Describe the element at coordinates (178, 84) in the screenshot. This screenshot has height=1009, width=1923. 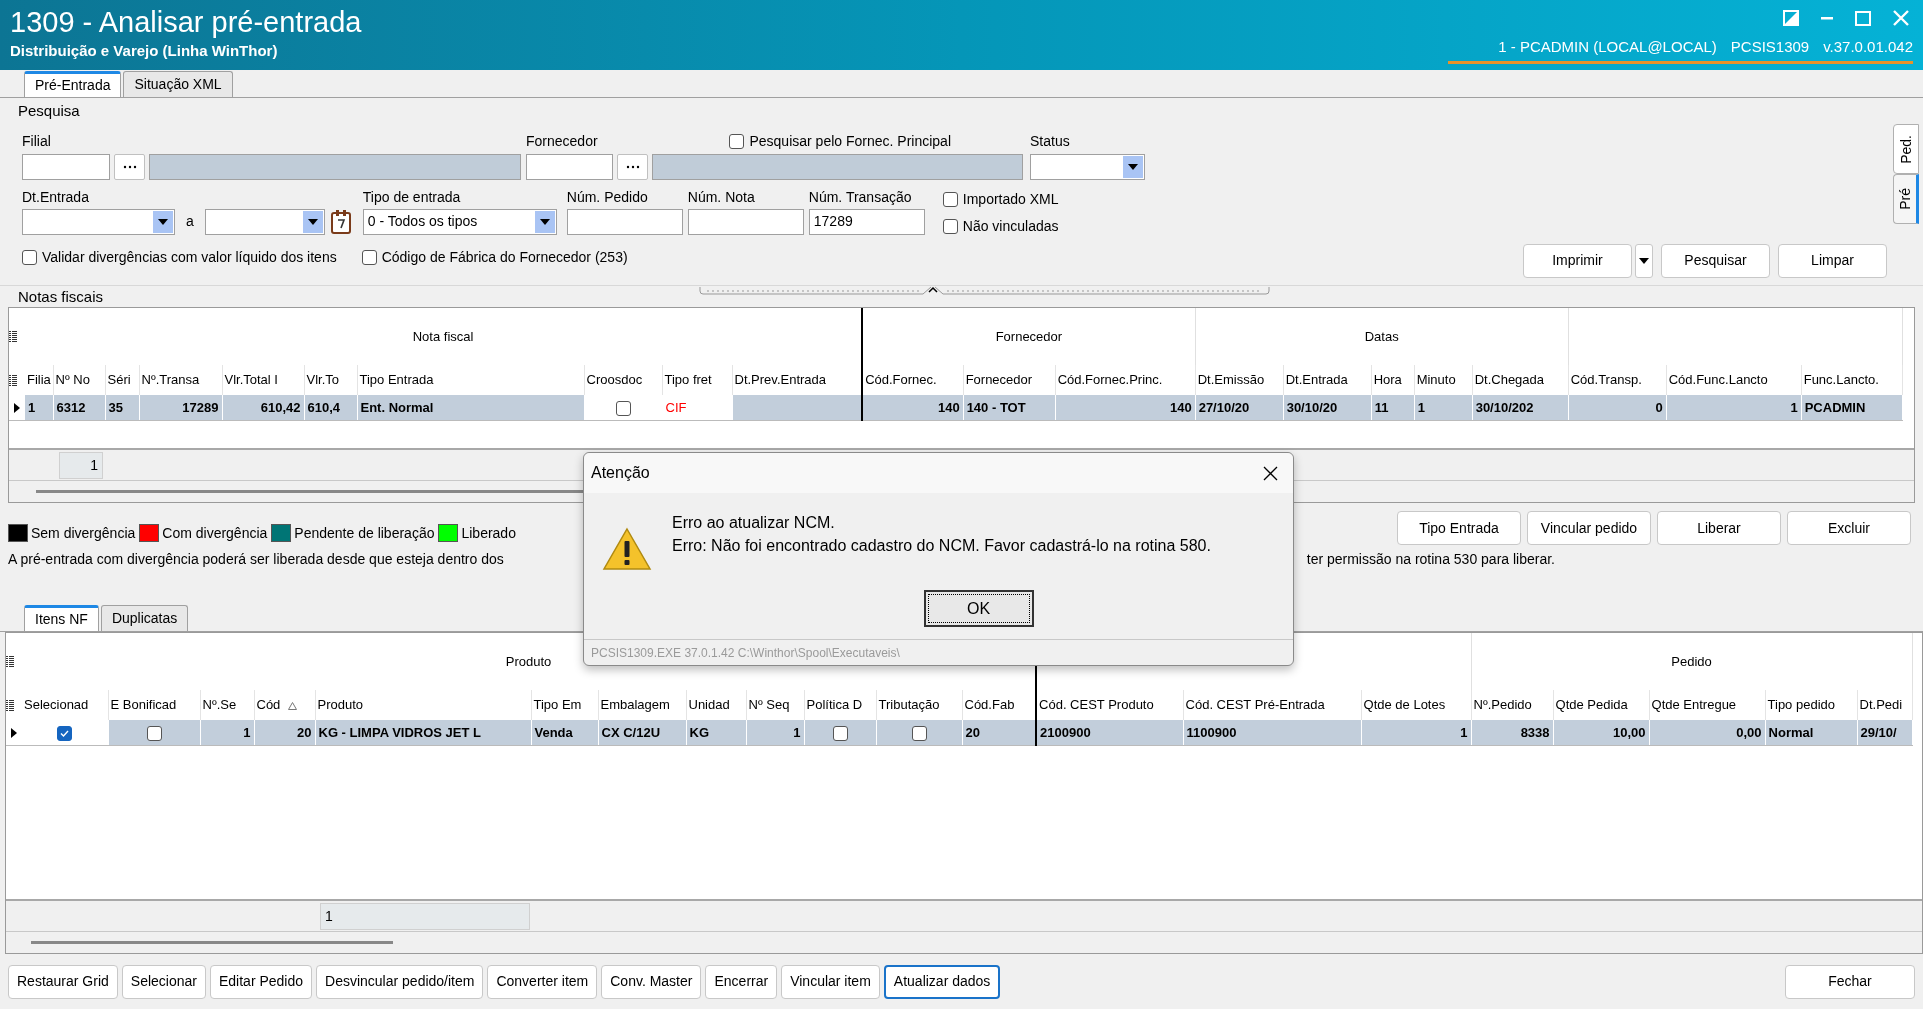
I see `tab: Situação XML` at that location.